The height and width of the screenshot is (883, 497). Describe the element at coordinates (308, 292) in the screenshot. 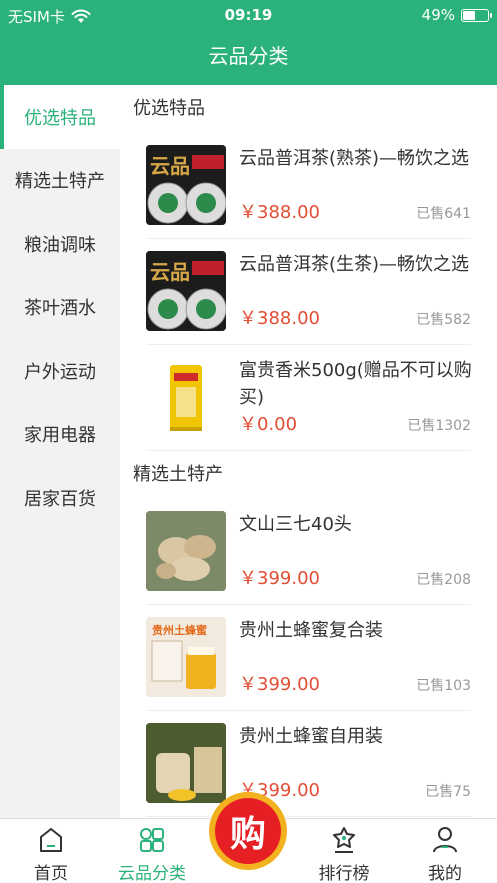

I see `product-item: 云品 云品普洱茶(生茶)—畅饮之选 ￥388.00 已售582` at that location.